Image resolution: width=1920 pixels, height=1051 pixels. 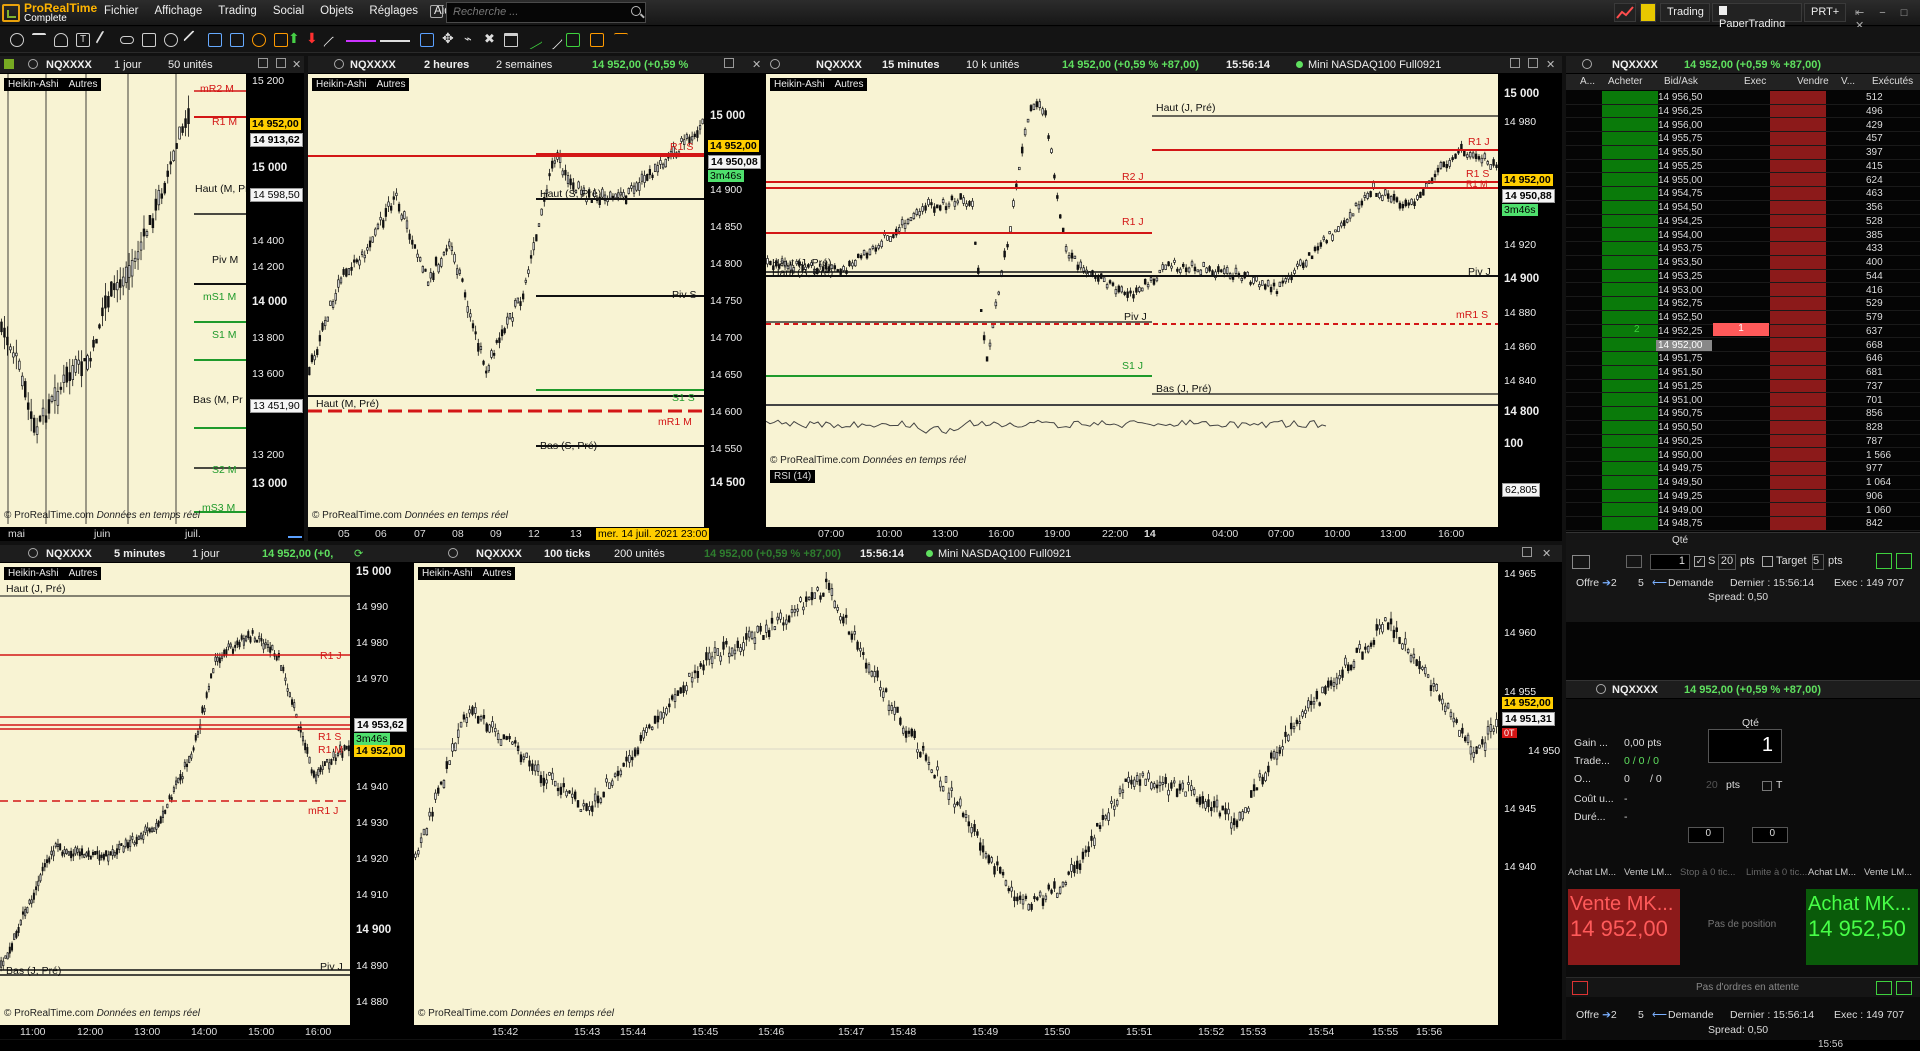 I want to click on period-selector: 2 heures, so click(x=446, y=65).